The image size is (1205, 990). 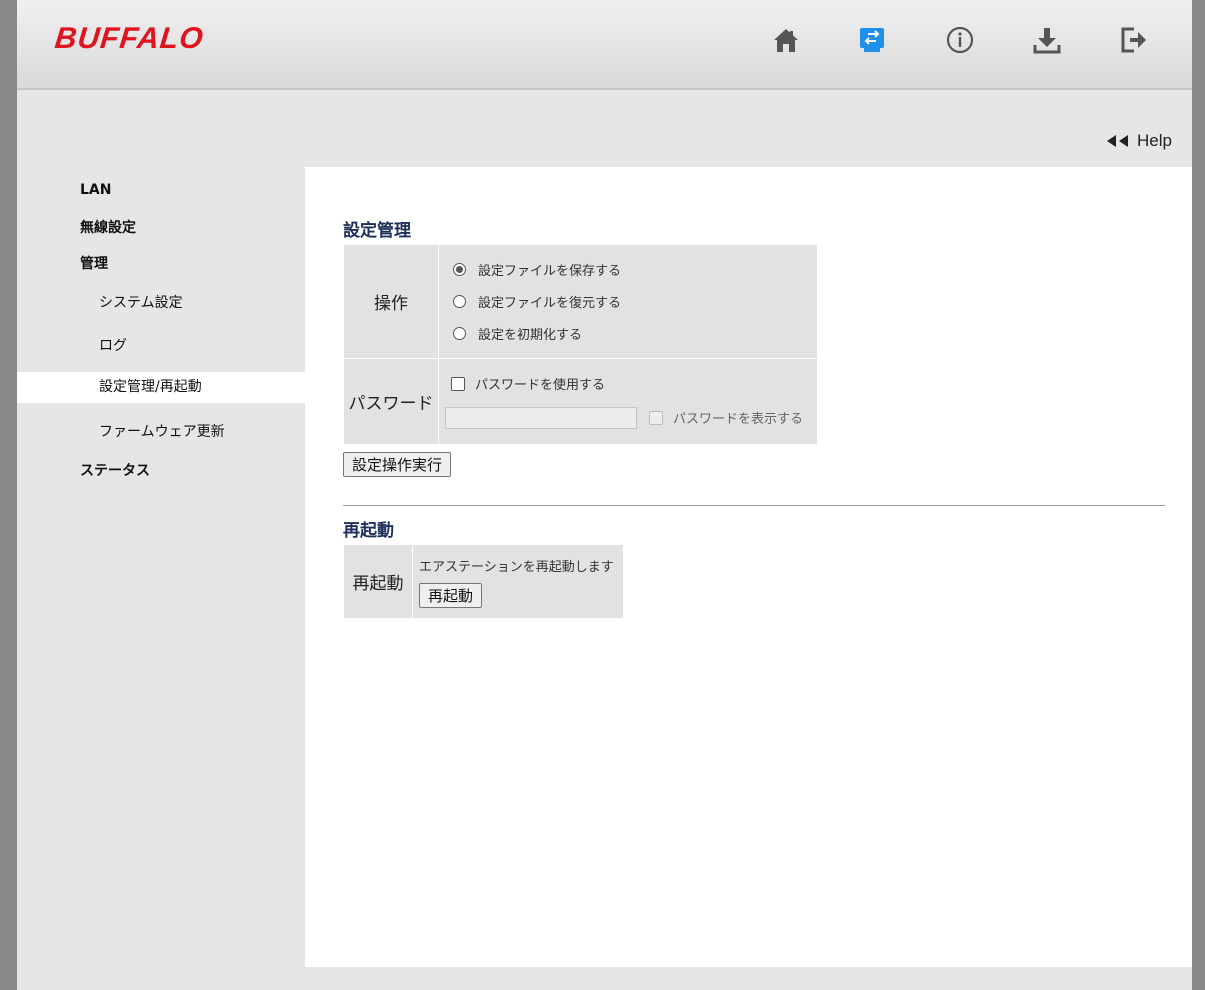 I want to click on option-save: 設定ファイルを保存する, so click(x=635, y=270).